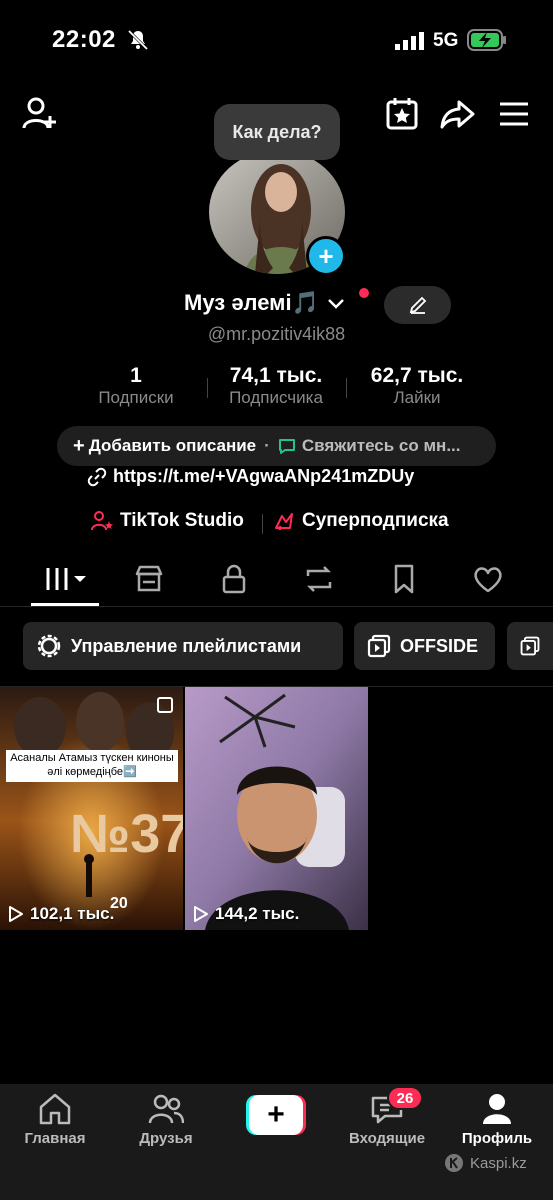  I want to click on calendar-star-icon, so click(402, 114).